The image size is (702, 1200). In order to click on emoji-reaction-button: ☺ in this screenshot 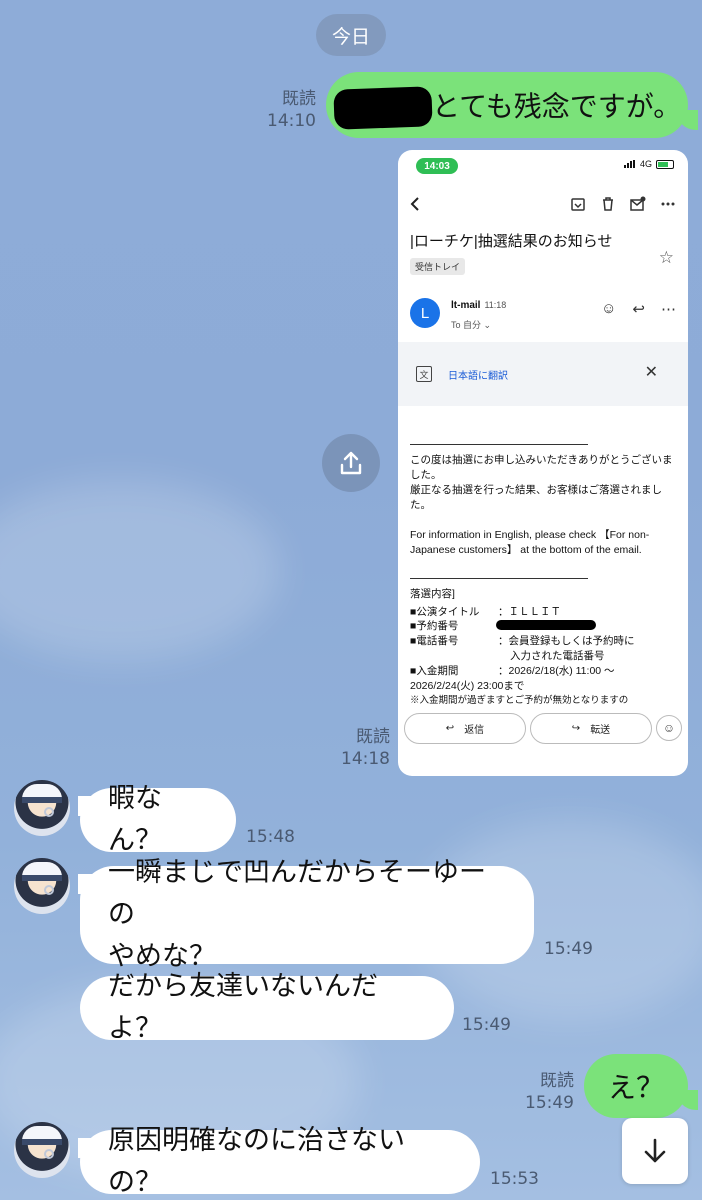, I will do `click(669, 728)`.